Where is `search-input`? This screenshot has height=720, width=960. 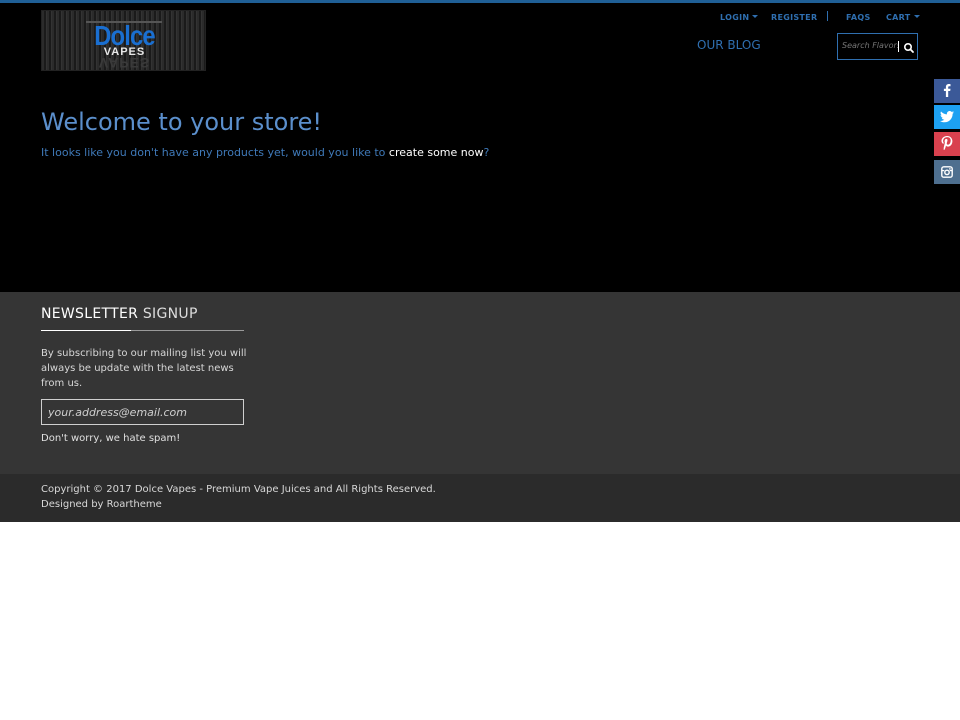
search-input is located at coordinates (870, 45).